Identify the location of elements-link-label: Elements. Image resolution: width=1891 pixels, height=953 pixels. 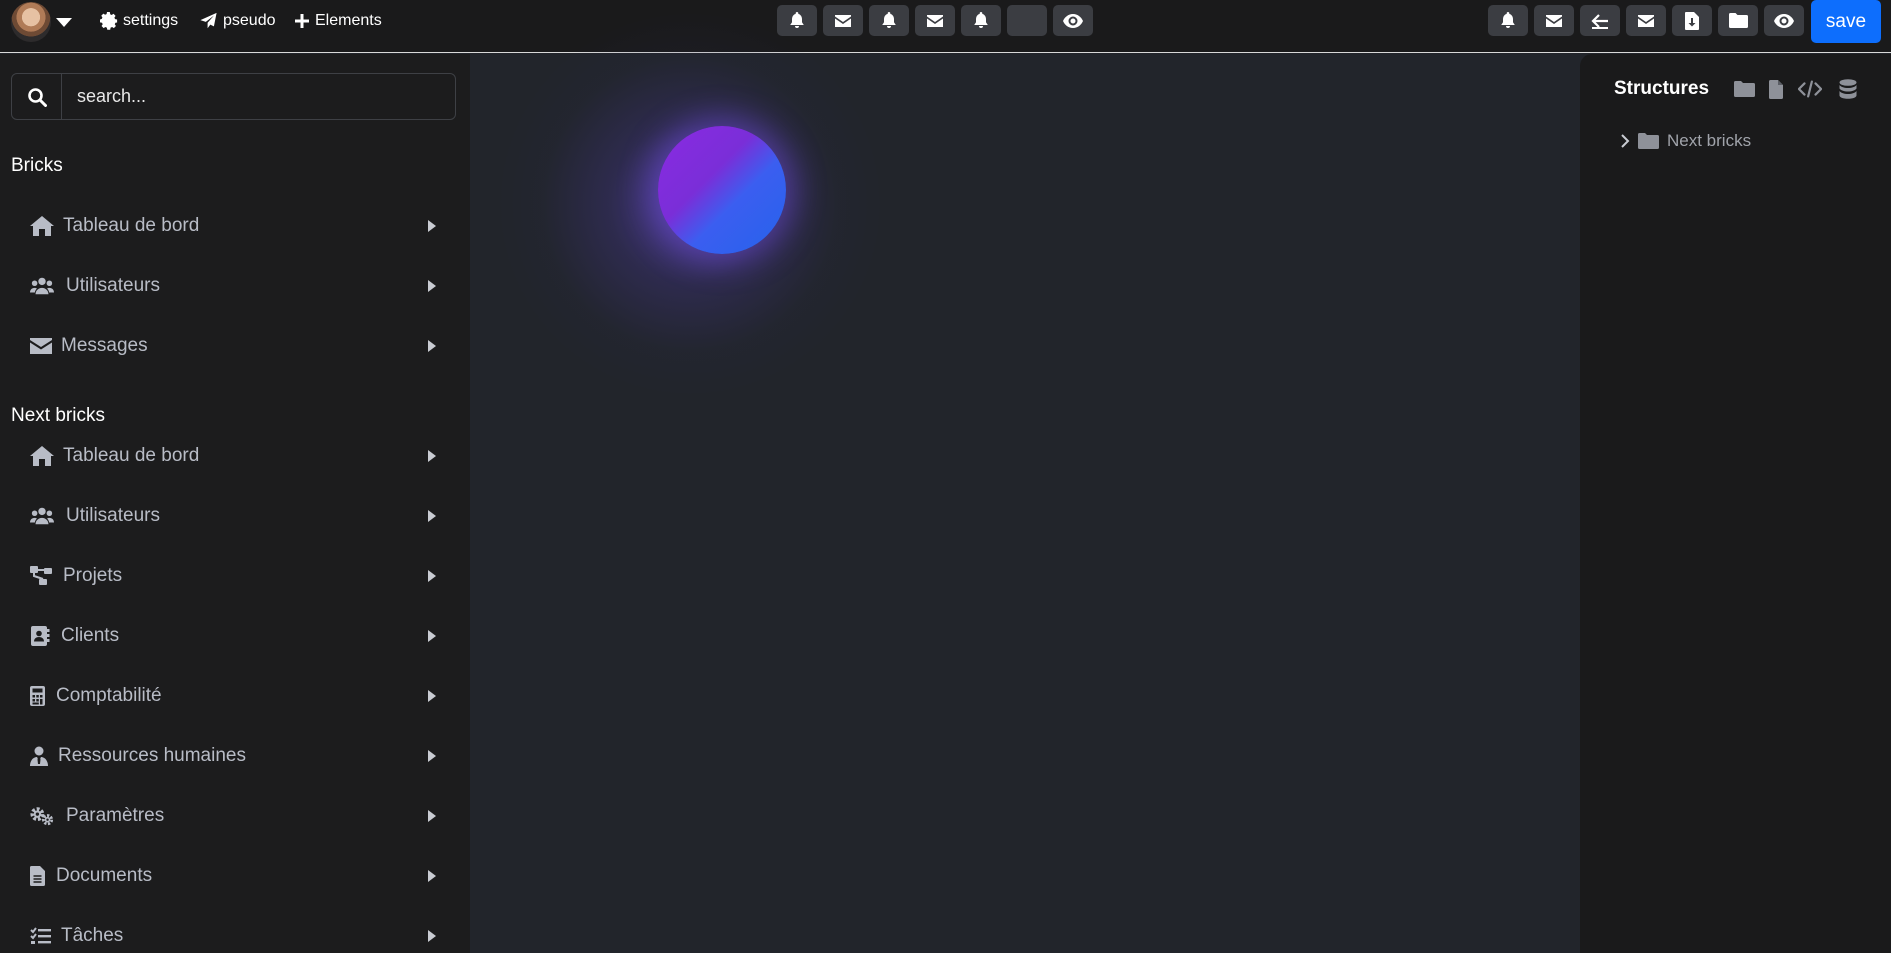
(348, 20).